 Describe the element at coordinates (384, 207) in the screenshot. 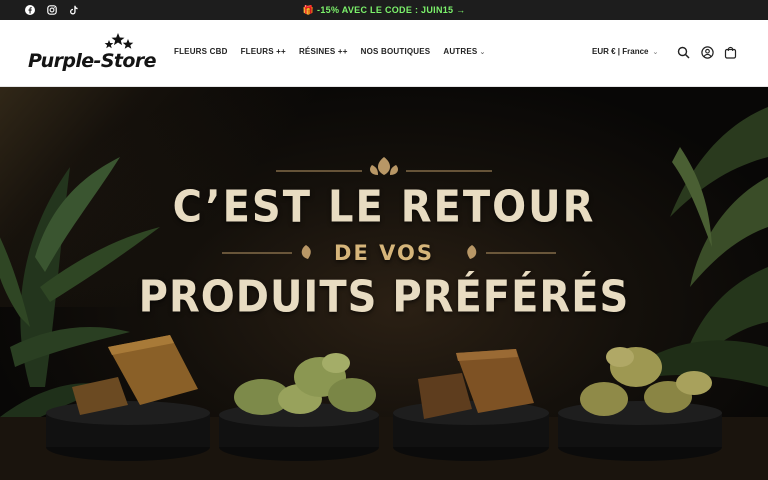

I see `hero-title-line-1: C’EST LE RETOUR` at that location.